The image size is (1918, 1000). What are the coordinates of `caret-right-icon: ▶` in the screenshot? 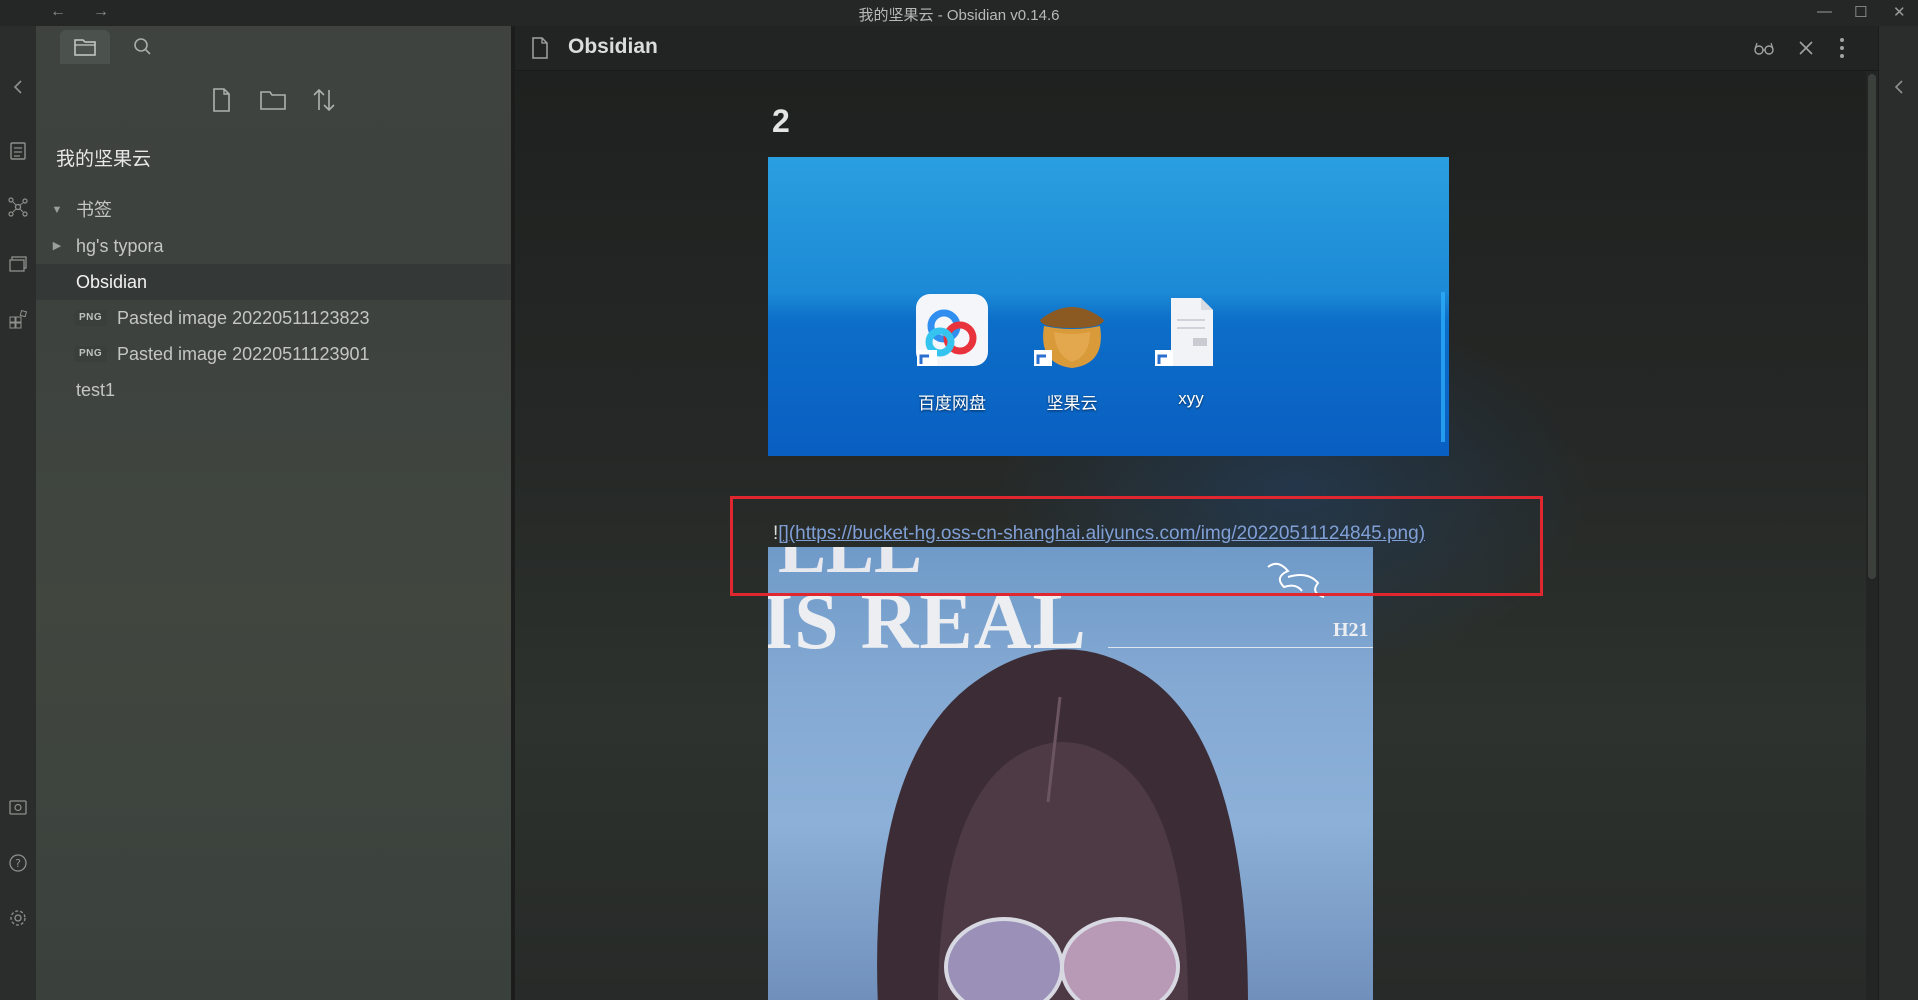 It's located at (57, 246).